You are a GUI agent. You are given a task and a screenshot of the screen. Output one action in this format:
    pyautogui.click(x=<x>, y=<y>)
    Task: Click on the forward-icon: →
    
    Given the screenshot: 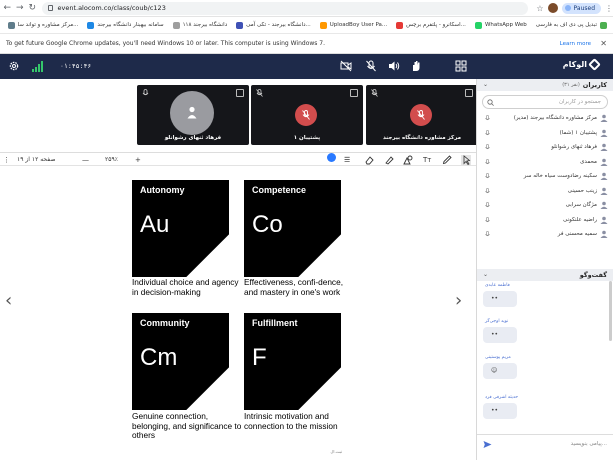 What is the action you would take?
    pyautogui.click(x=20, y=8)
    